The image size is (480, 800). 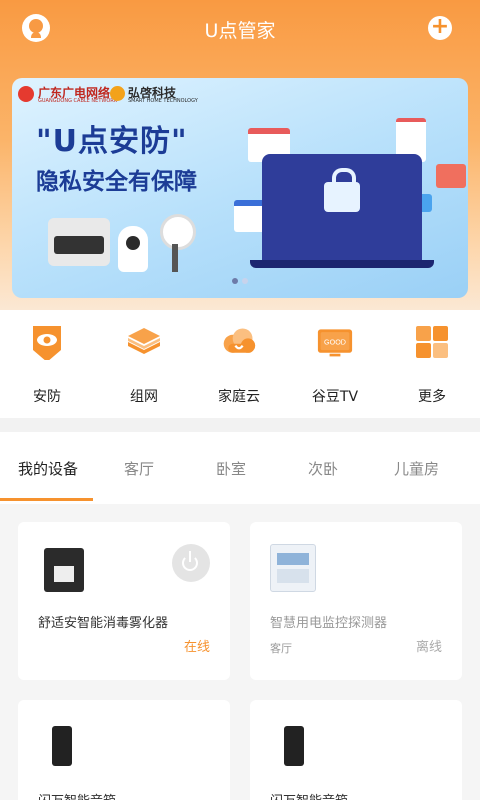 What do you see at coordinates (342, 190) in the screenshot?
I see `lock-icon` at bounding box center [342, 190].